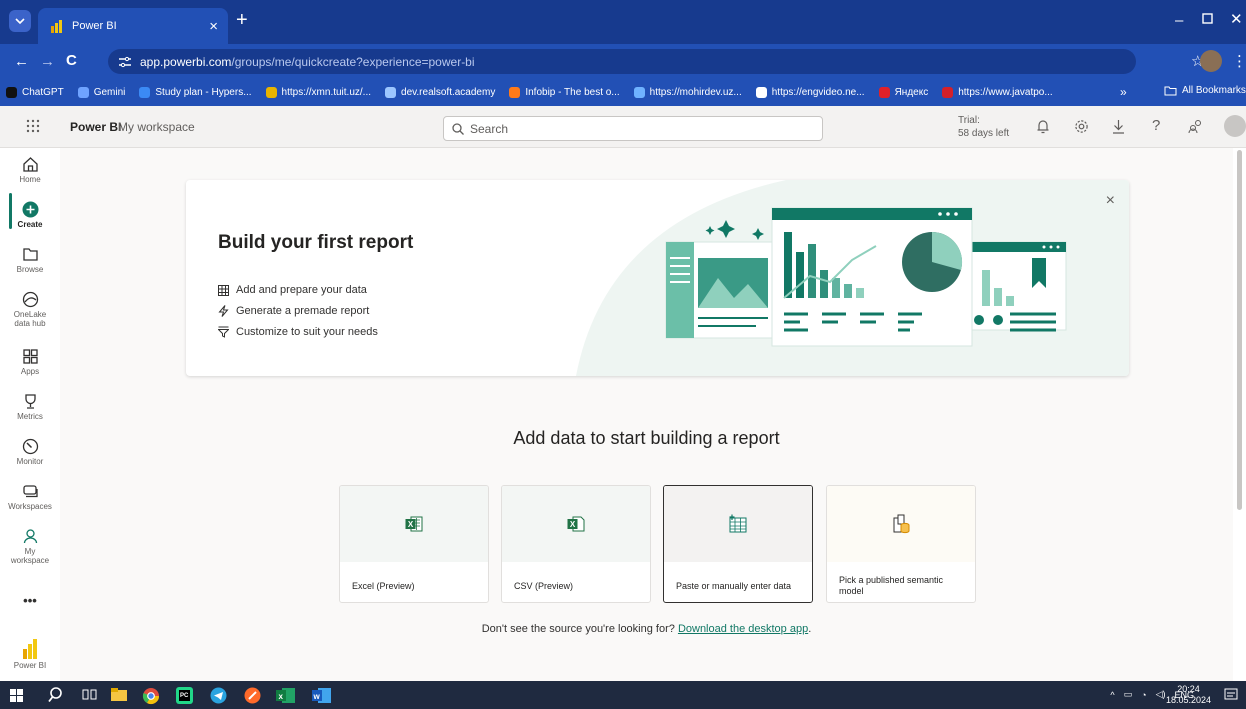 This screenshot has width=1246, height=709. I want to click on reload-icon: C, so click(71, 60).